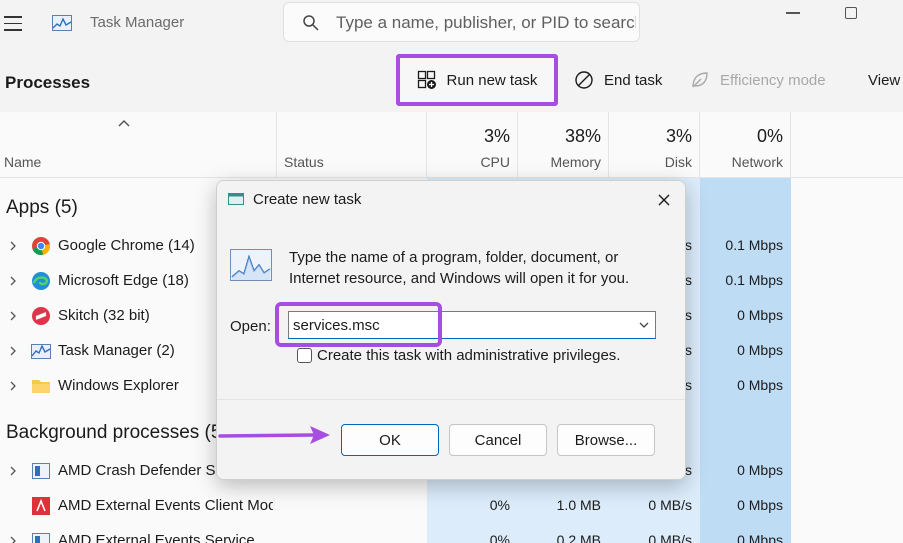  Describe the element at coordinates (41, 506) in the screenshot. I see `amd-icon` at that location.